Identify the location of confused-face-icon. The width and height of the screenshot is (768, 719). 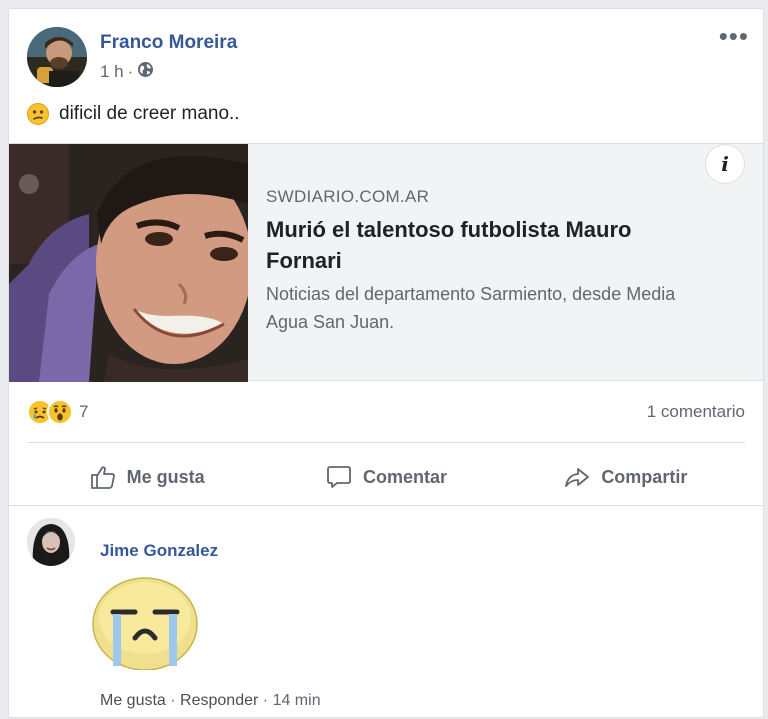
(38, 114).